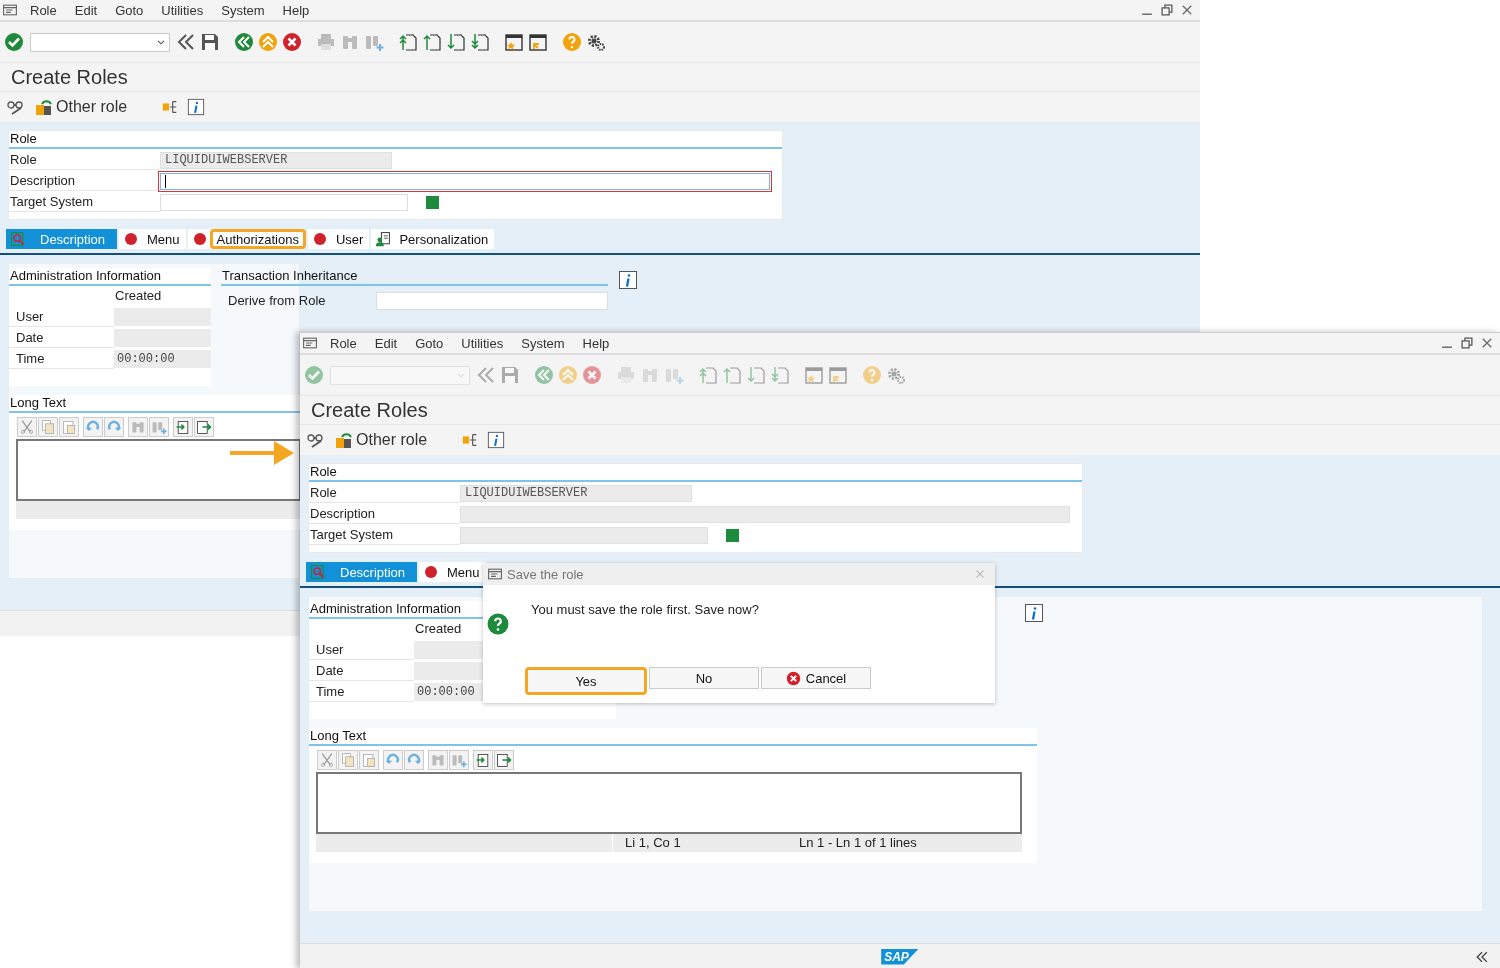  Describe the element at coordinates (568, 375) in the screenshot. I see `up-icon` at that location.